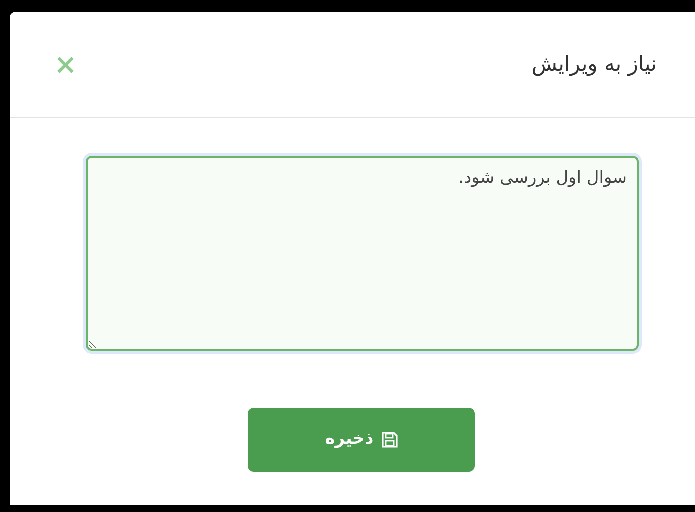 Image resolution: width=695 pixels, height=512 pixels. What do you see at coordinates (390, 440) in the screenshot?
I see `save-icon` at bounding box center [390, 440].